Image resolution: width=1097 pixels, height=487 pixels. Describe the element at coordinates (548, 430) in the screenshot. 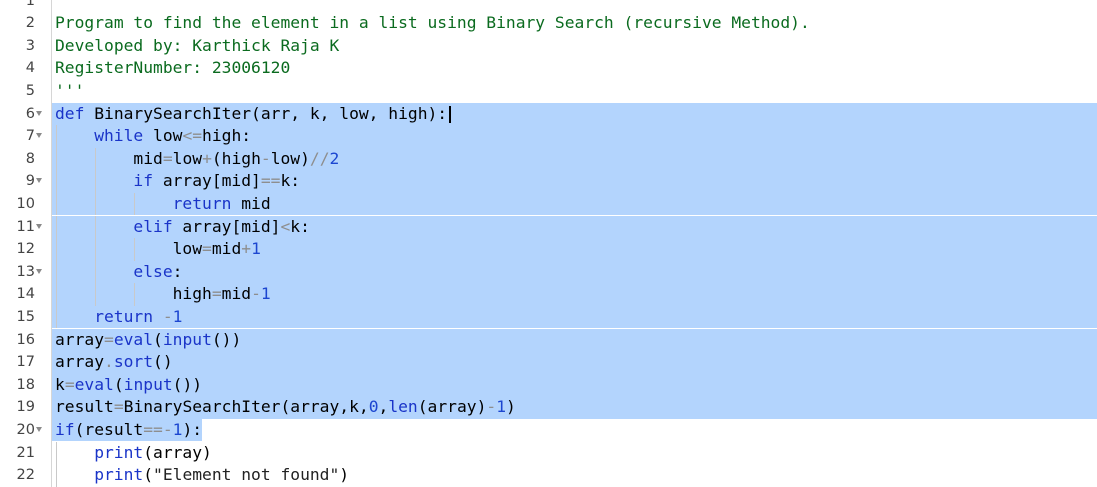

I see `code-line: 20 if(result==-1):` at that location.